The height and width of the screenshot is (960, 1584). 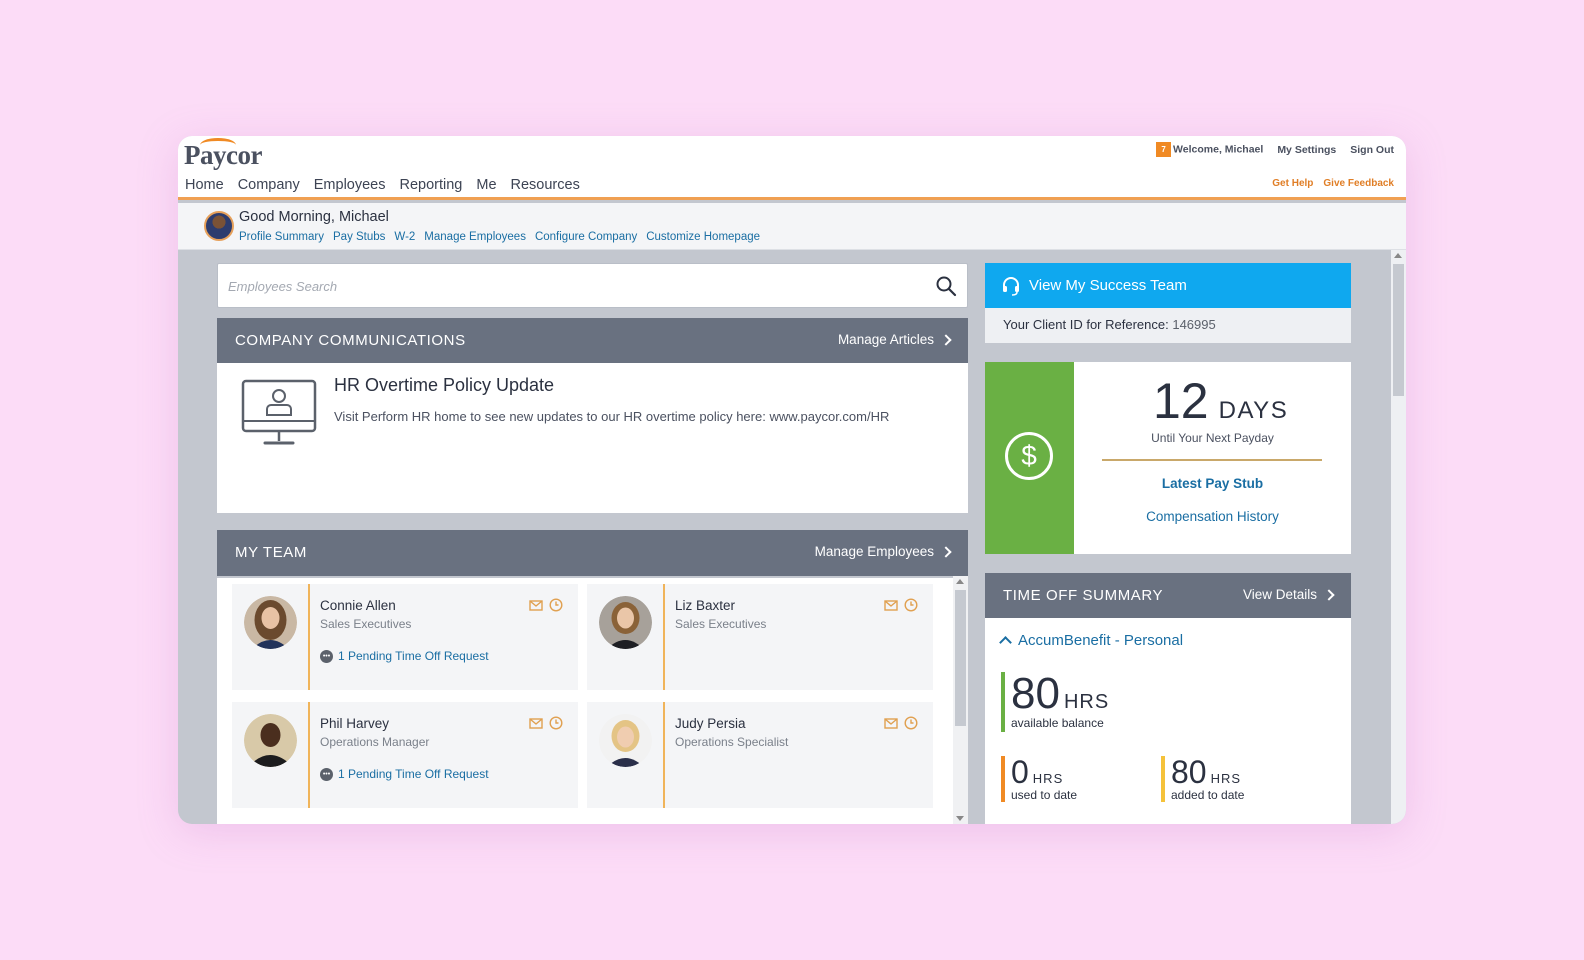 What do you see at coordinates (703, 237) in the screenshot?
I see `quicklink-customize-homepage: Customize Homepage` at bounding box center [703, 237].